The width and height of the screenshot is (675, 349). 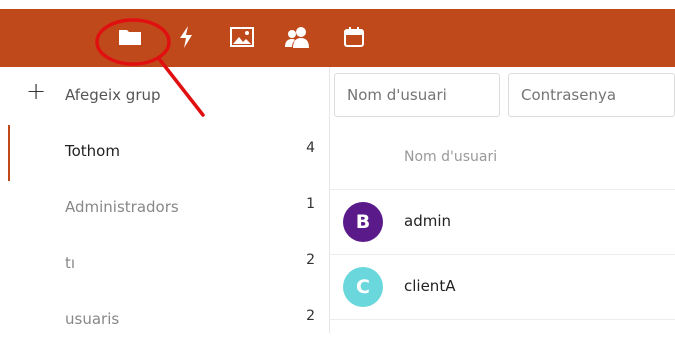 What do you see at coordinates (450, 157) in the screenshot?
I see `username-column-header: Nom d'usuari` at bounding box center [450, 157].